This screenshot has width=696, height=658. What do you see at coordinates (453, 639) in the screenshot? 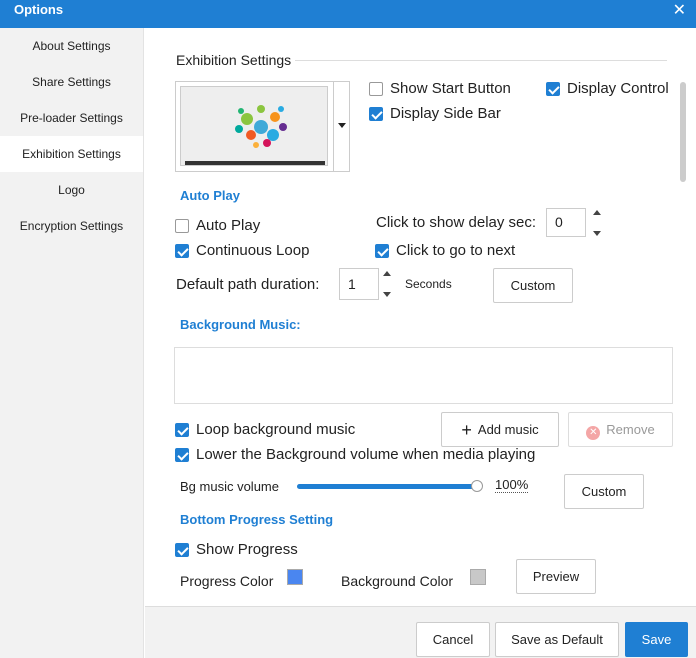
I see `cancel-button: Cancel` at bounding box center [453, 639].